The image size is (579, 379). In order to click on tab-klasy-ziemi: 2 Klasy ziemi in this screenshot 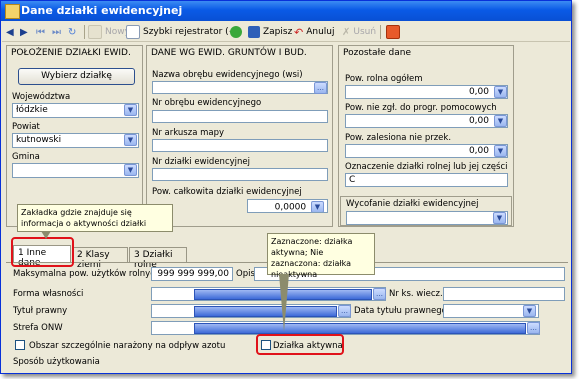, I will do `click(100, 258)`.